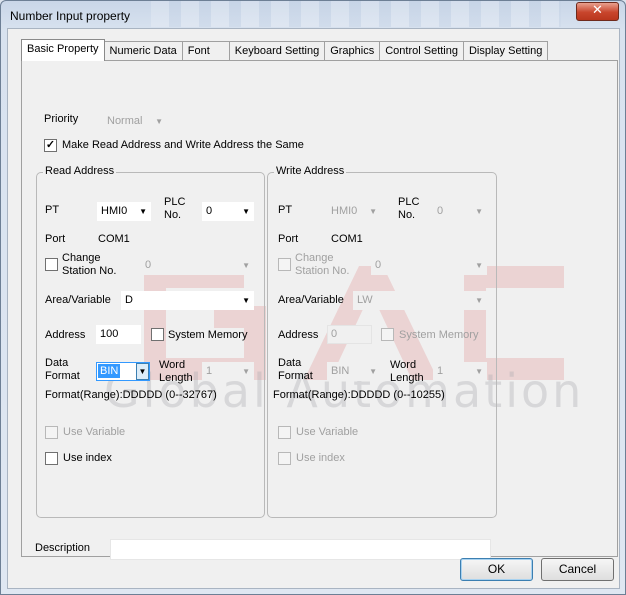 The width and height of the screenshot is (626, 595). What do you see at coordinates (51, 432) in the screenshot?
I see `read-use-variable-checkbox` at bounding box center [51, 432].